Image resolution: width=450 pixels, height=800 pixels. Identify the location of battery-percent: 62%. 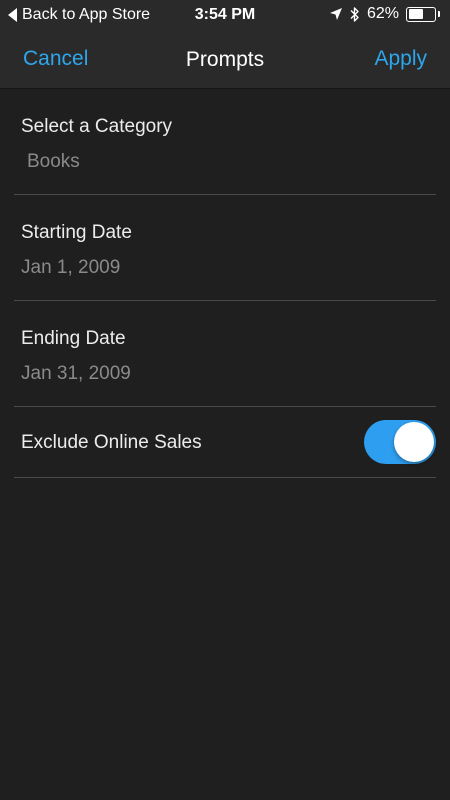
(382, 13).